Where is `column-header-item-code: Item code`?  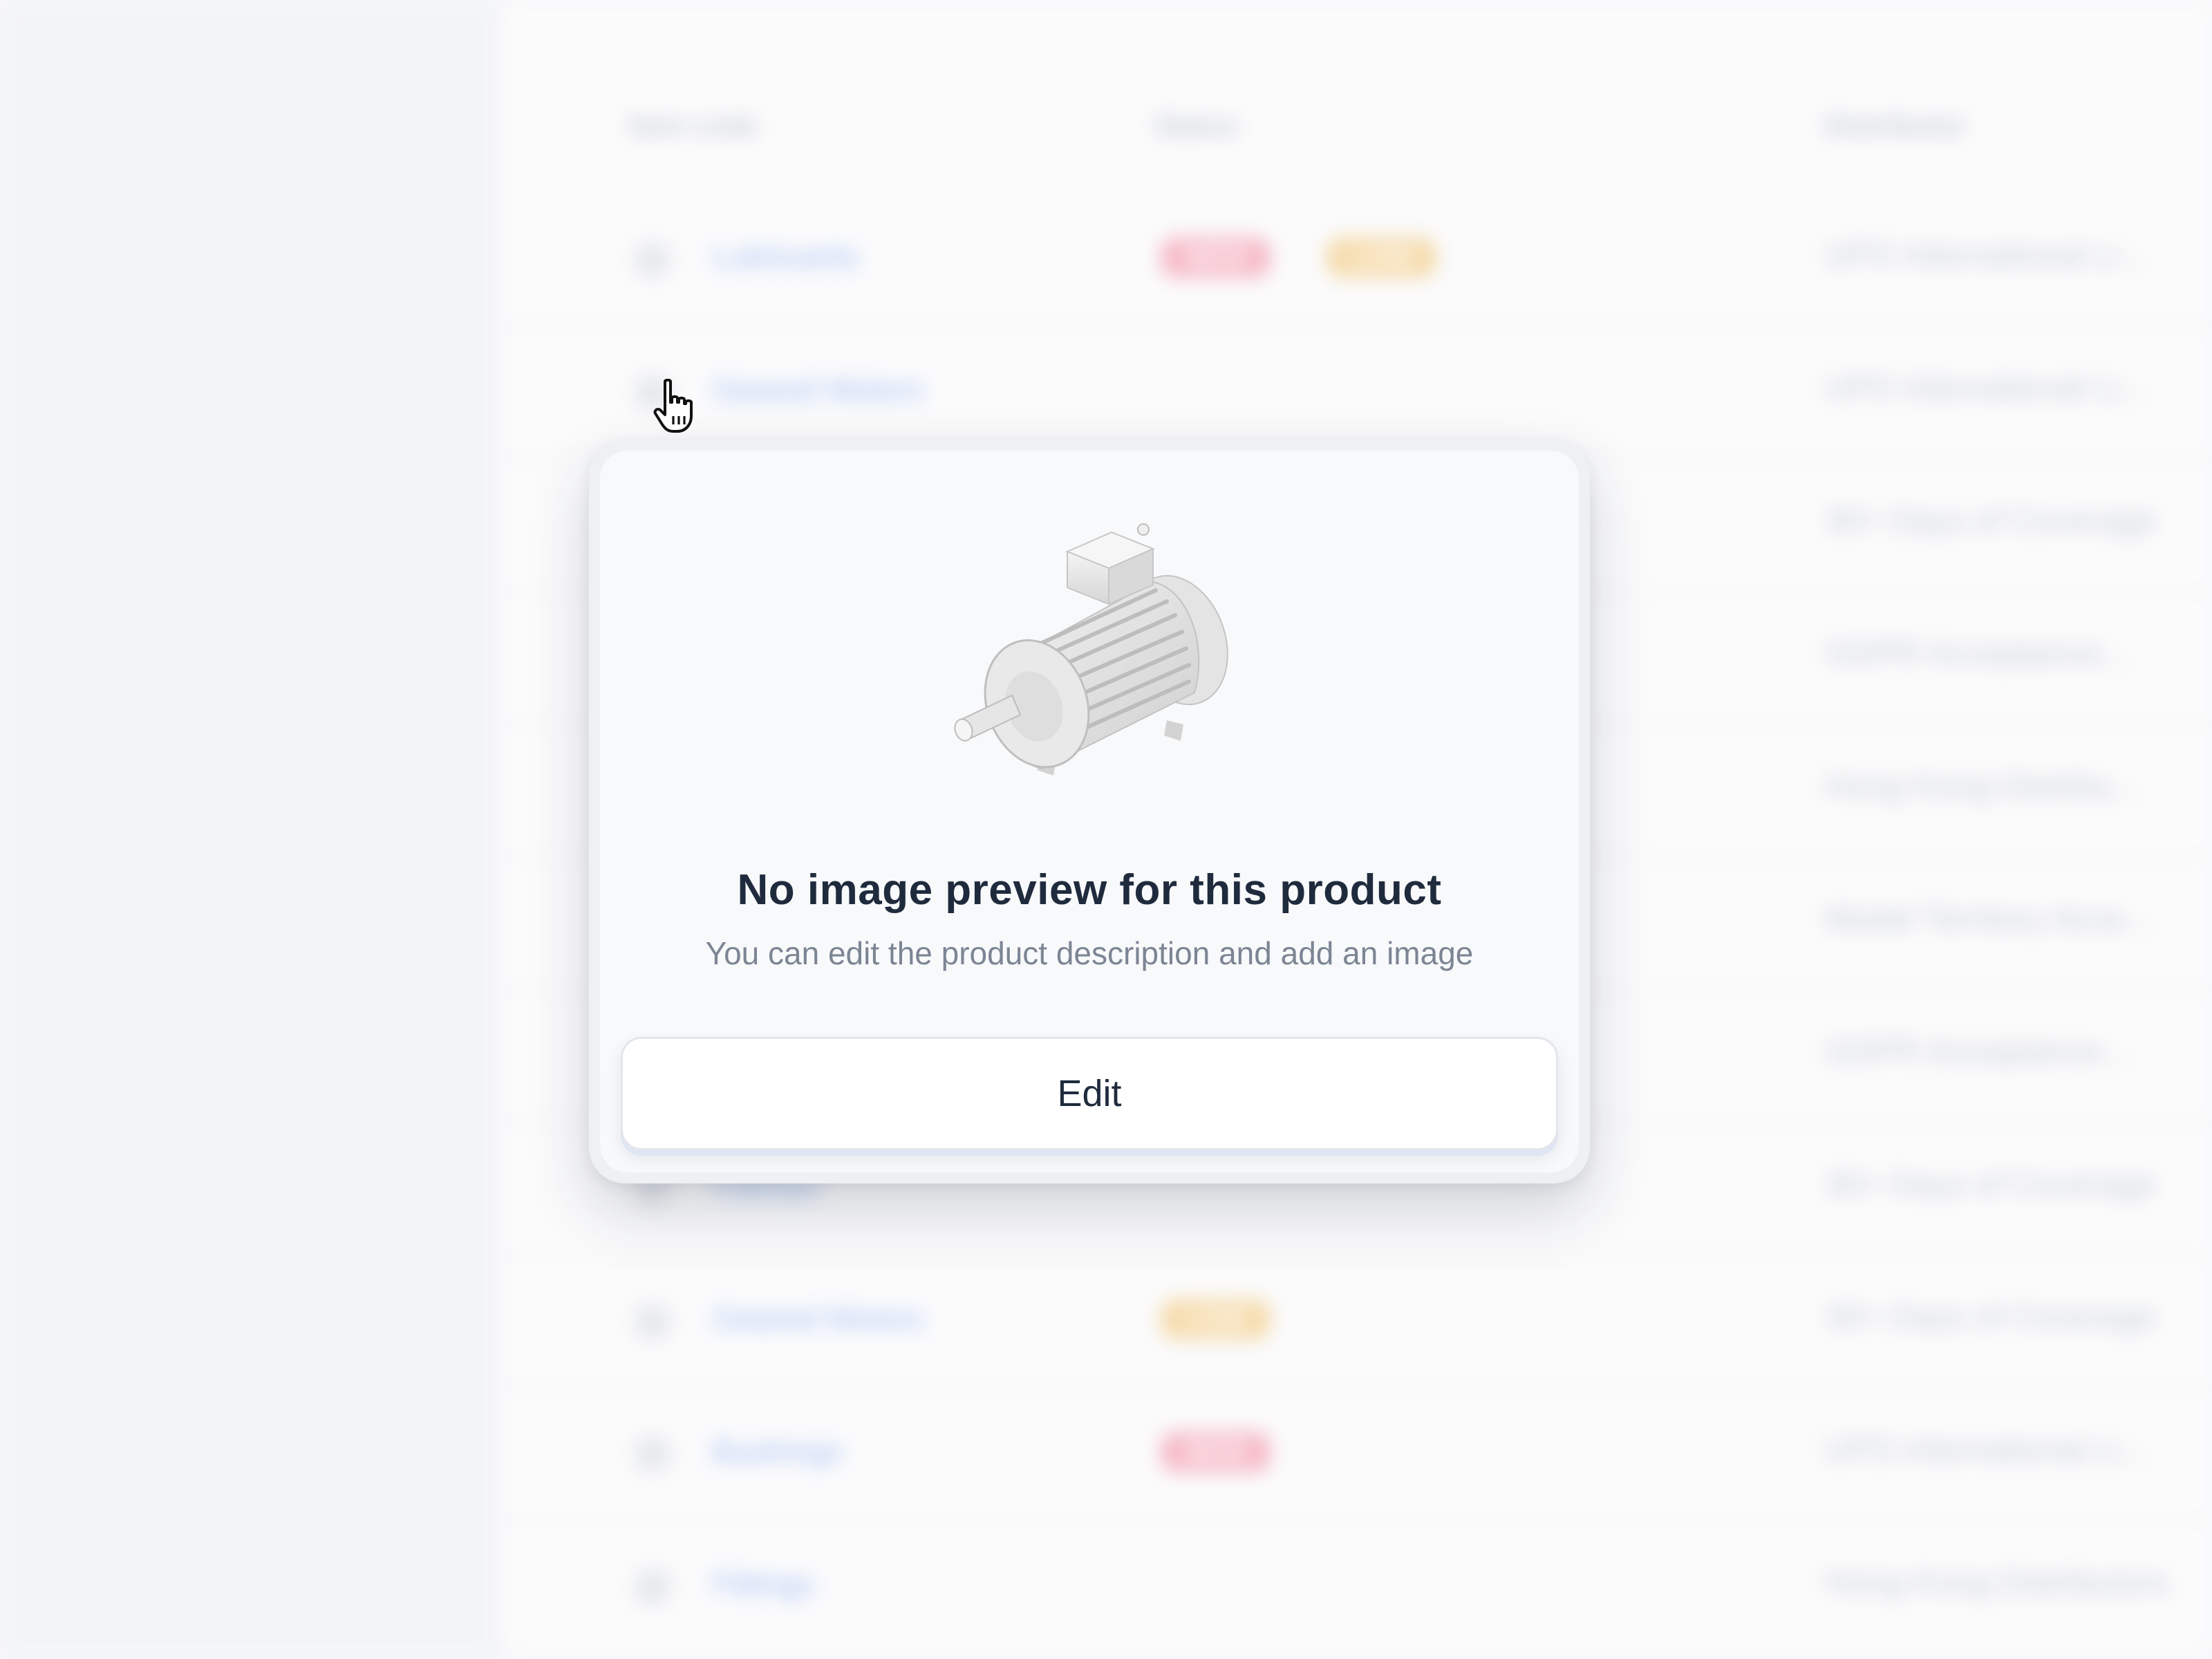
column-header-item-code: Item code is located at coordinates (693, 126).